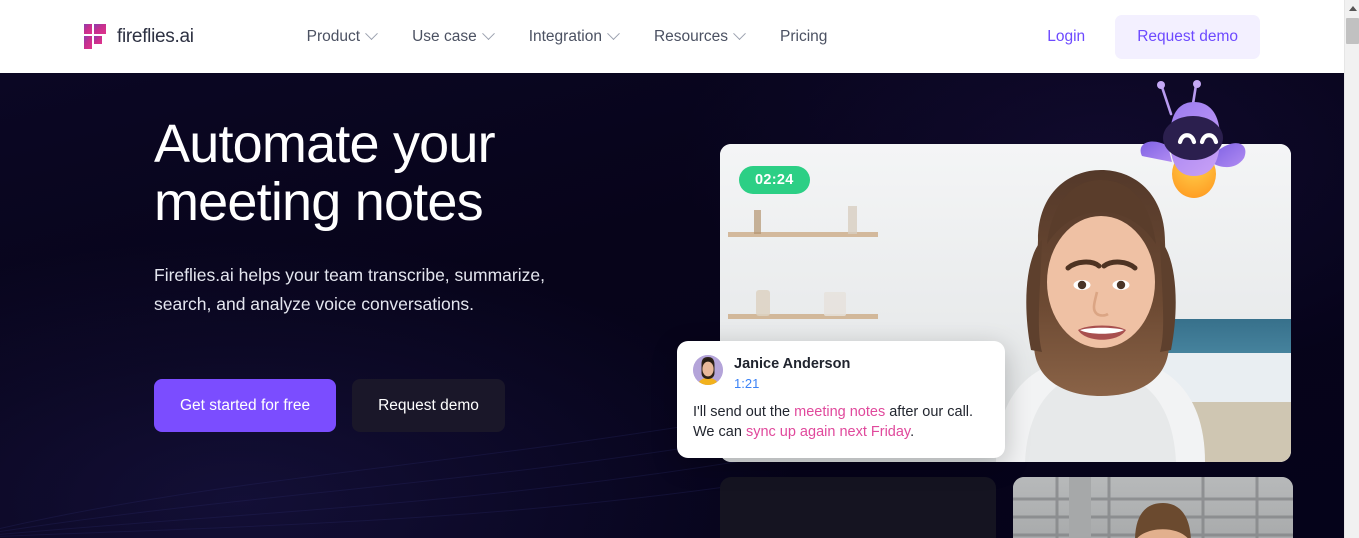 The height and width of the screenshot is (538, 1359). I want to click on nav-label: Pricing, so click(804, 36).